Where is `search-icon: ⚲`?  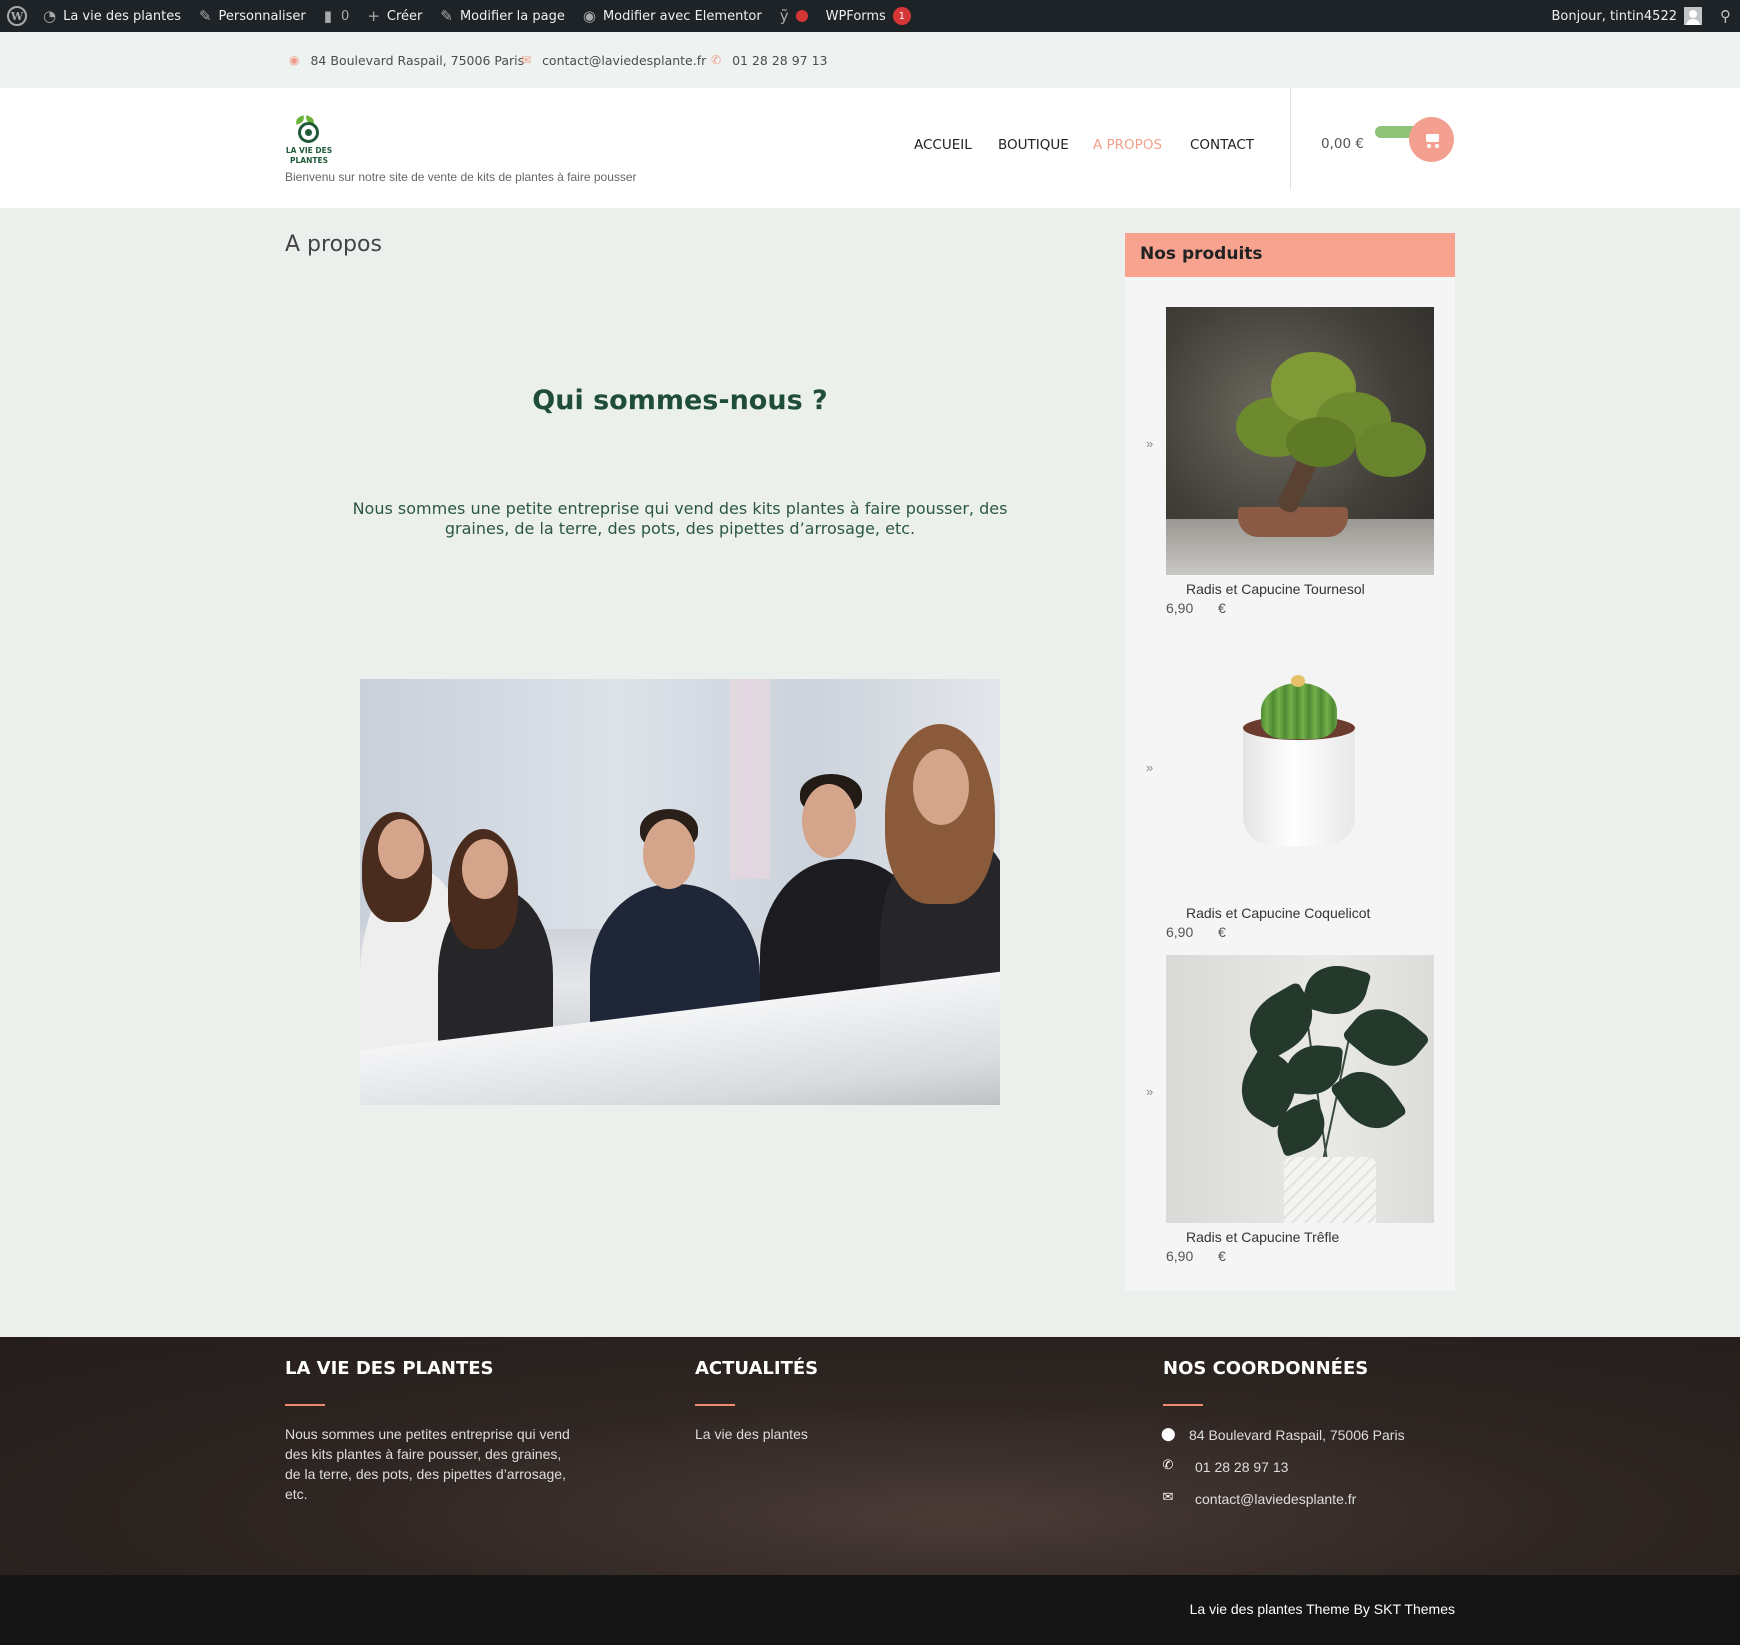
search-icon: ⚲ is located at coordinates (1725, 15).